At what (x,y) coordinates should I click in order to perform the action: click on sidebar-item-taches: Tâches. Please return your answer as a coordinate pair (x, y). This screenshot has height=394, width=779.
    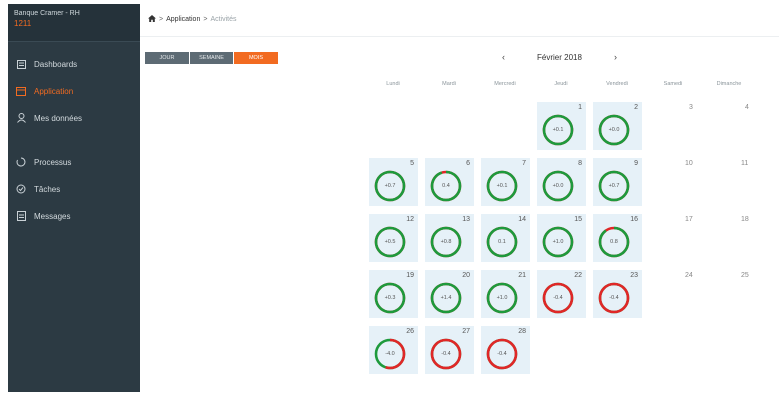
    Looking at the image, I should click on (74, 189).